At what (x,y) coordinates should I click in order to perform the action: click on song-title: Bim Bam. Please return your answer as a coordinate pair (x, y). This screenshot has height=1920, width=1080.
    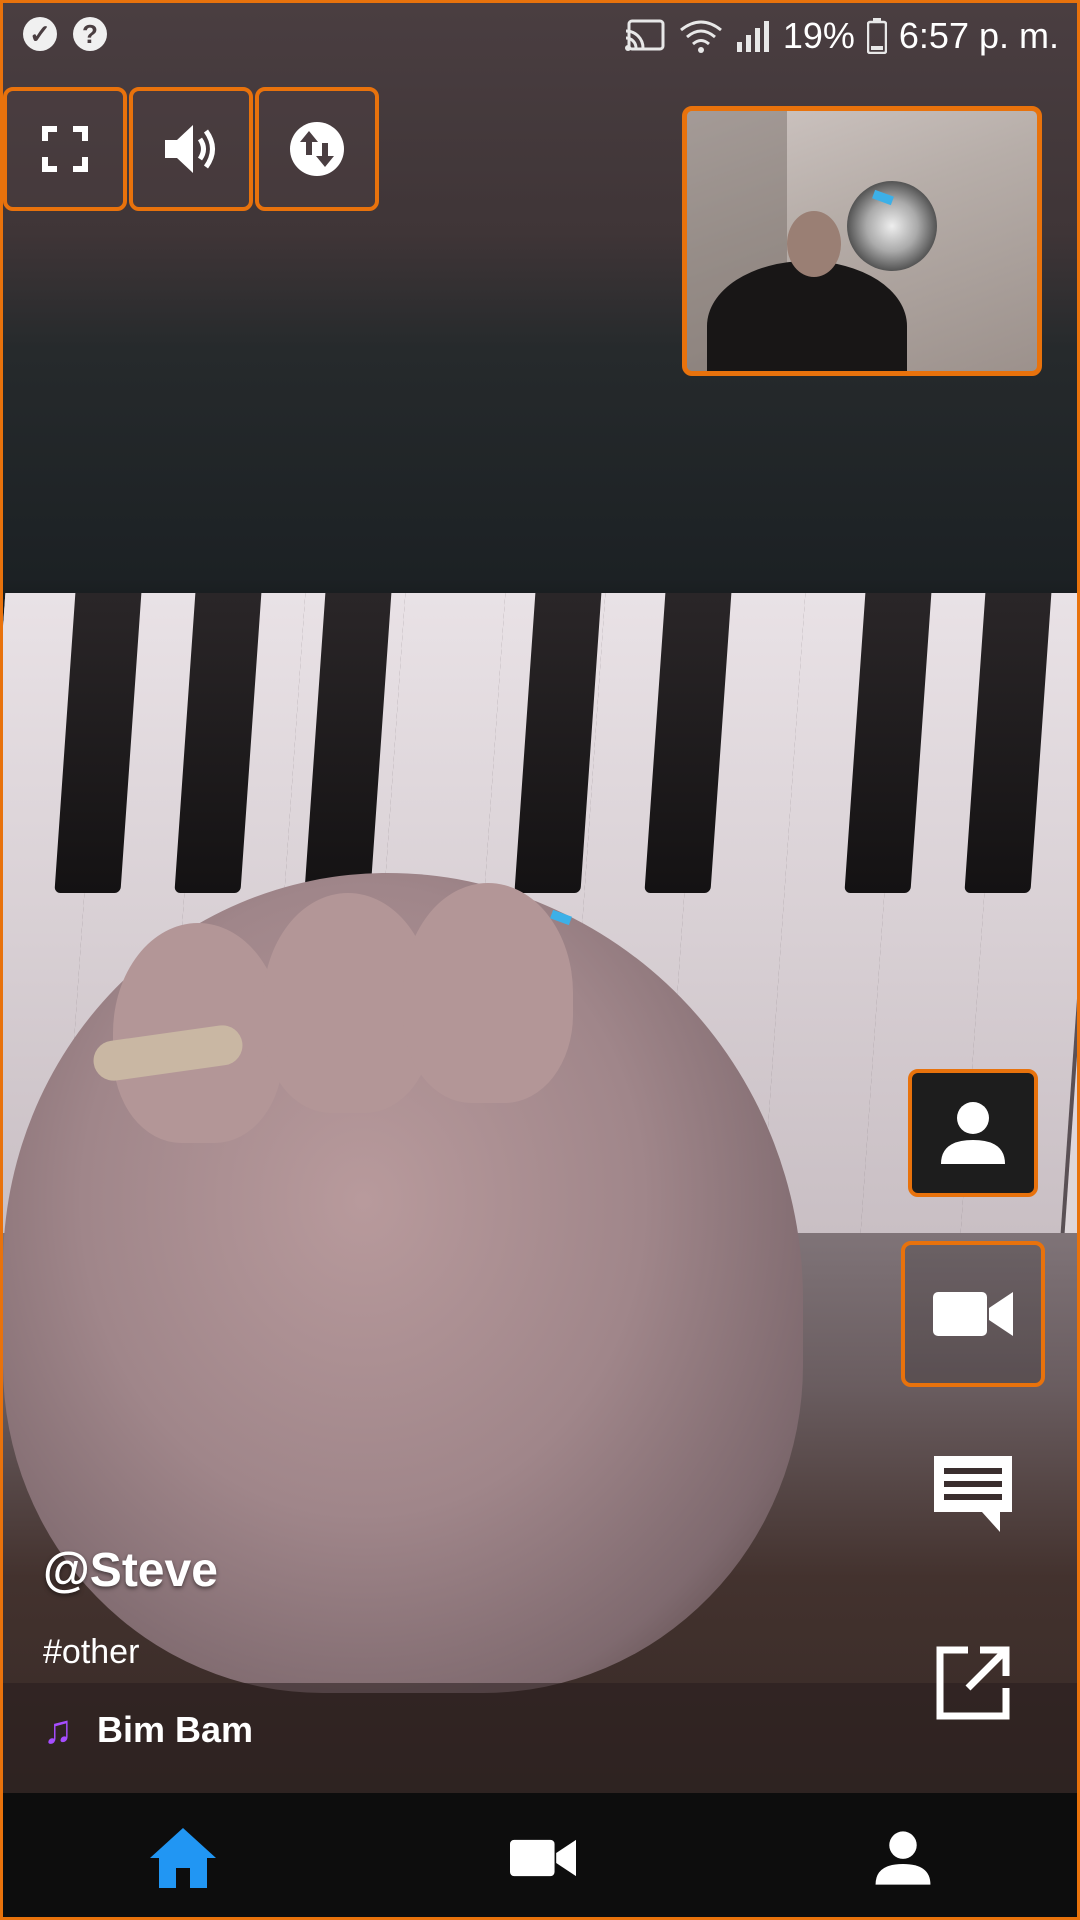
    Looking at the image, I should click on (175, 1729).